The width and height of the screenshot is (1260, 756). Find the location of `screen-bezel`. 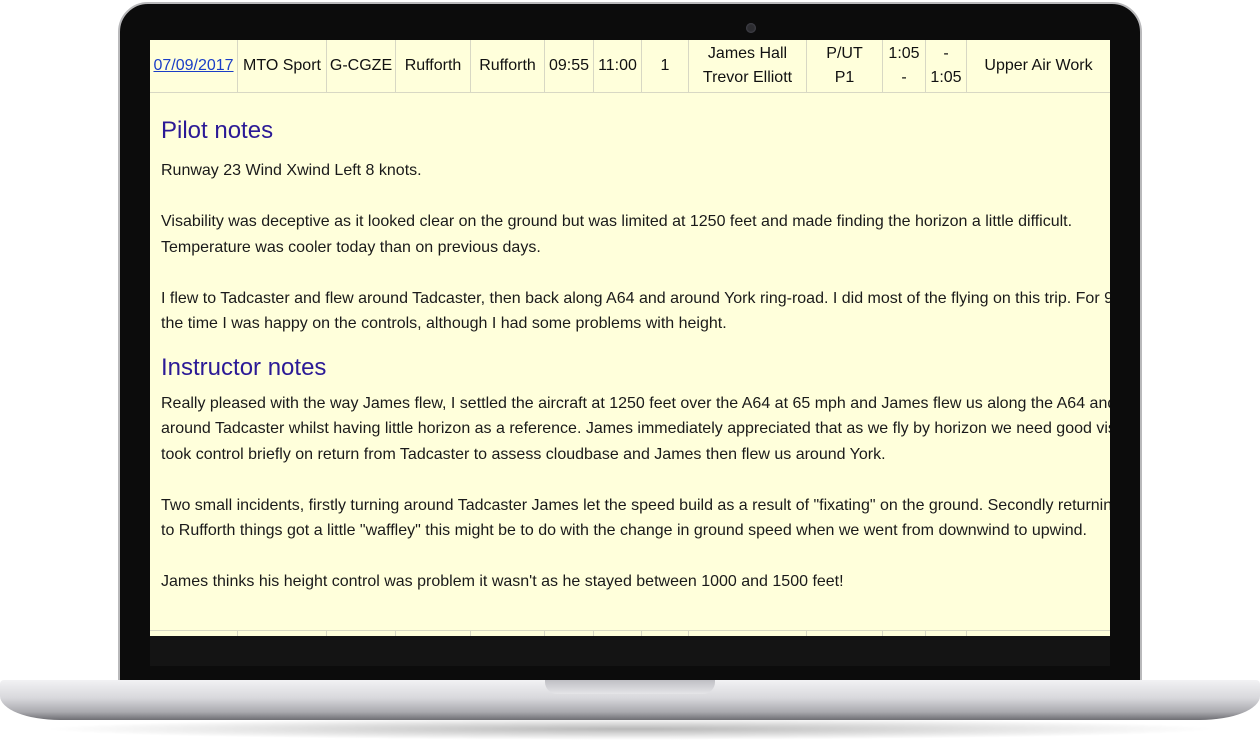

screen-bezel is located at coordinates (630, 651).